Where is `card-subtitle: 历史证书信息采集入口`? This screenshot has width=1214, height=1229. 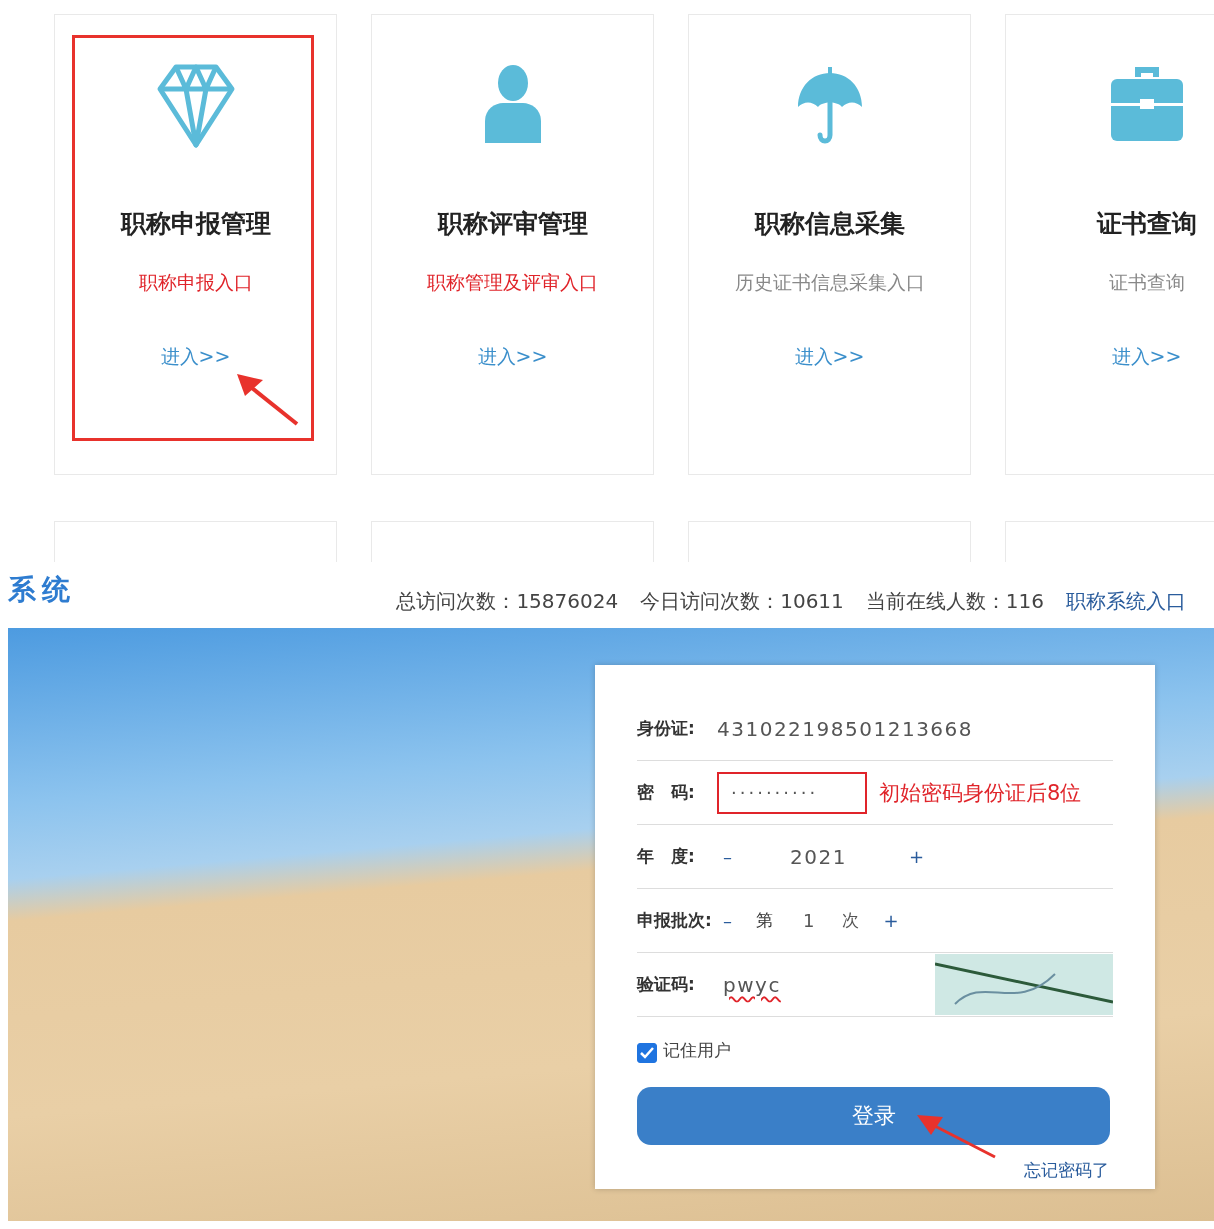 card-subtitle: 历史证书信息采集入口 is located at coordinates (829, 282).